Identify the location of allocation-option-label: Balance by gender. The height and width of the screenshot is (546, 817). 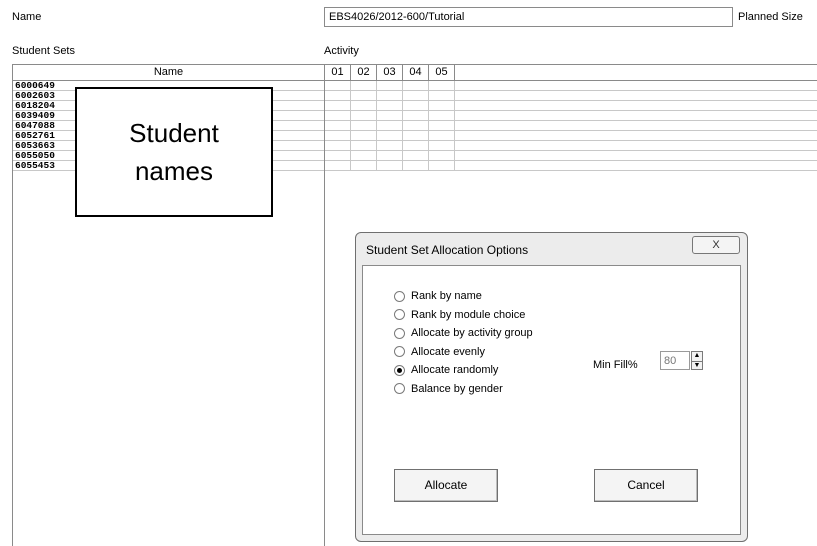
(457, 388).